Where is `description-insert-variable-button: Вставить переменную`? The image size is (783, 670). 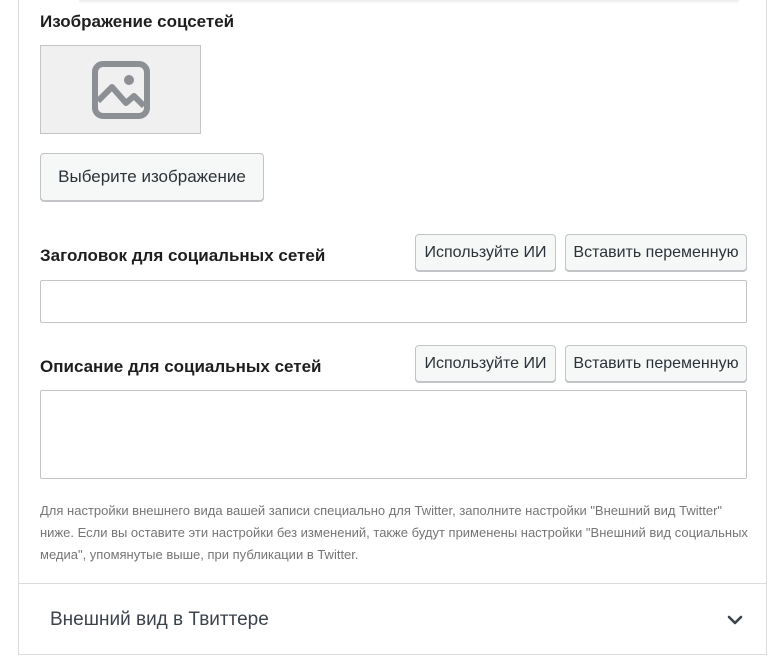 description-insert-variable-button: Вставить переменную is located at coordinates (656, 363).